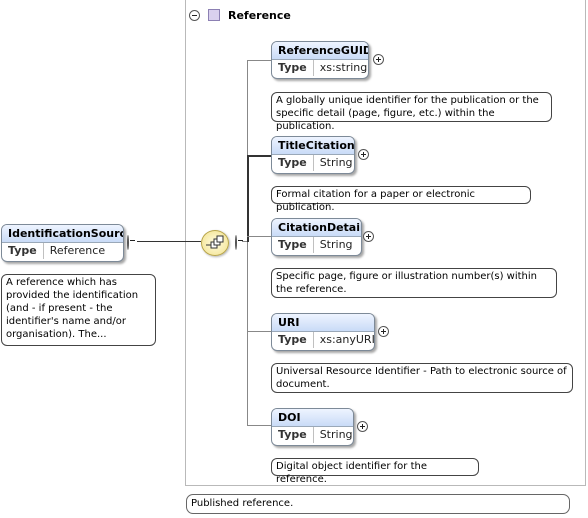  Describe the element at coordinates (259, 425) in the screenshot. I see `branch-line-doi` at that location.